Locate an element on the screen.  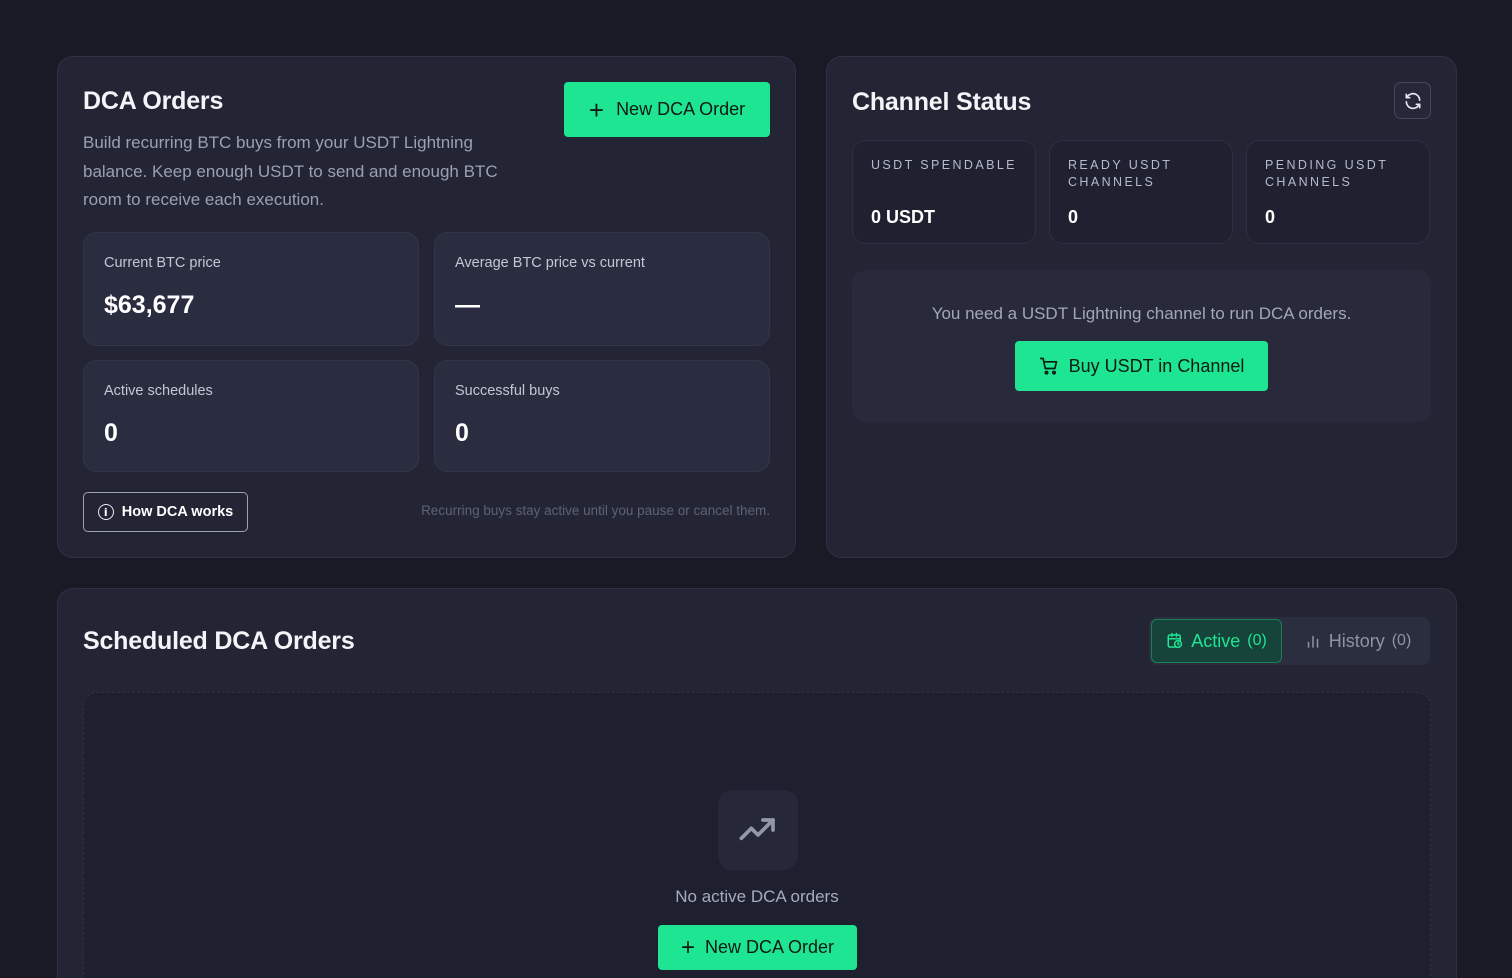
stat-label: PENDING USDT CHANNELS is located at coordinates (1327, 173).